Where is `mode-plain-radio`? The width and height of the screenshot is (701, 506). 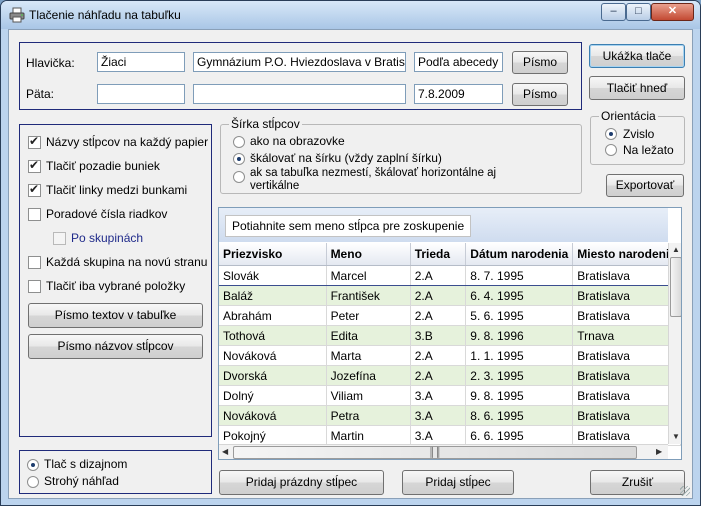 mode-plain-radio is located at coordinates (33, 482).